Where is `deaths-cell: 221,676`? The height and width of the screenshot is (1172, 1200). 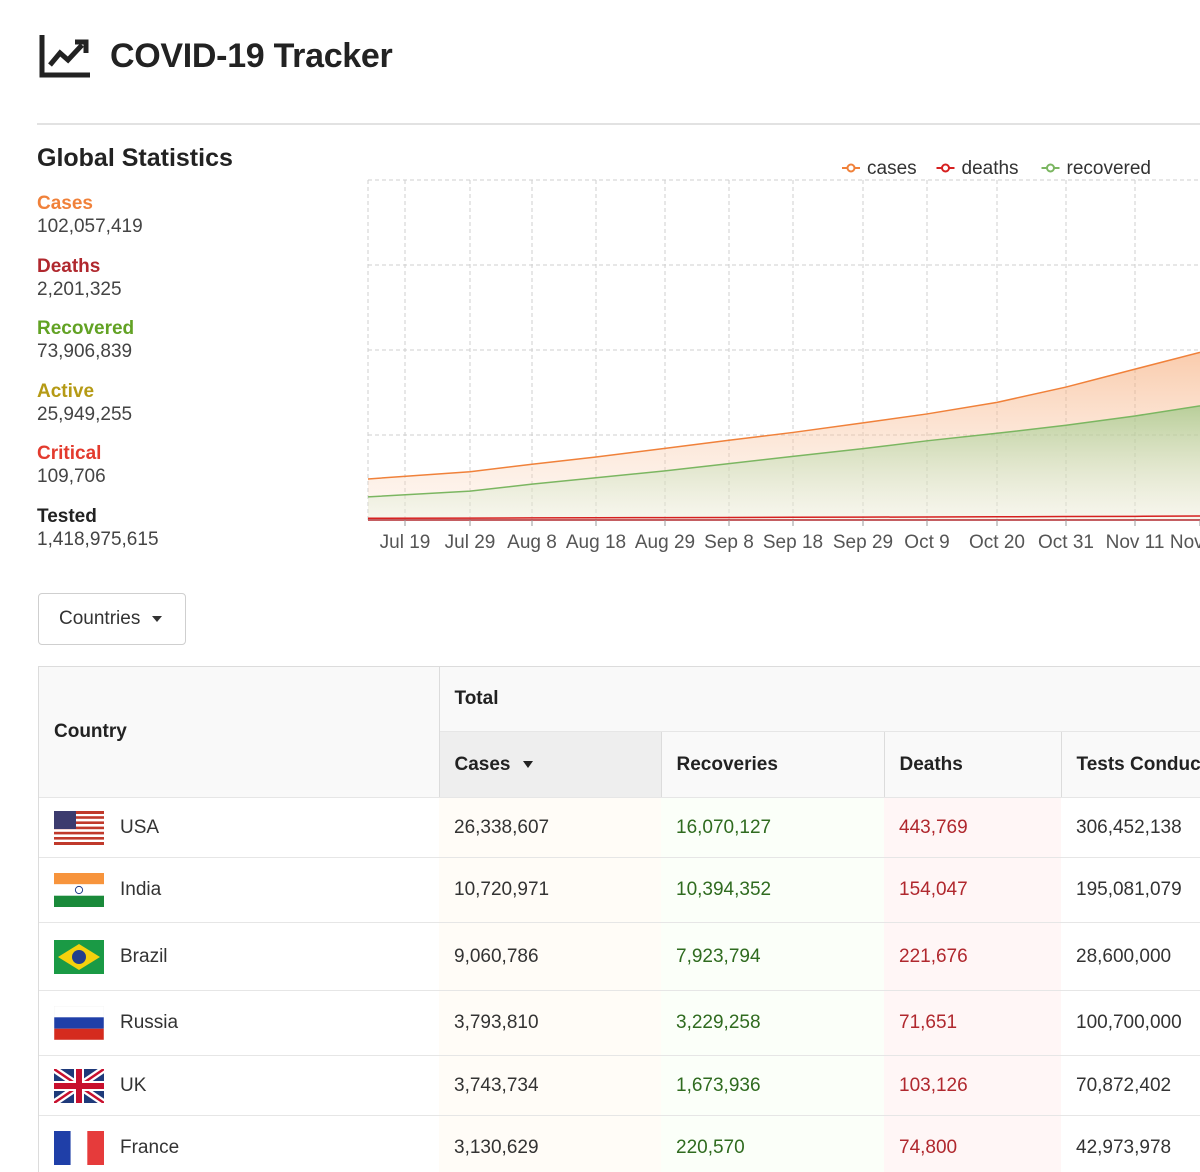
deaths-cell: 221,676 is located at coordinates (972, 956).